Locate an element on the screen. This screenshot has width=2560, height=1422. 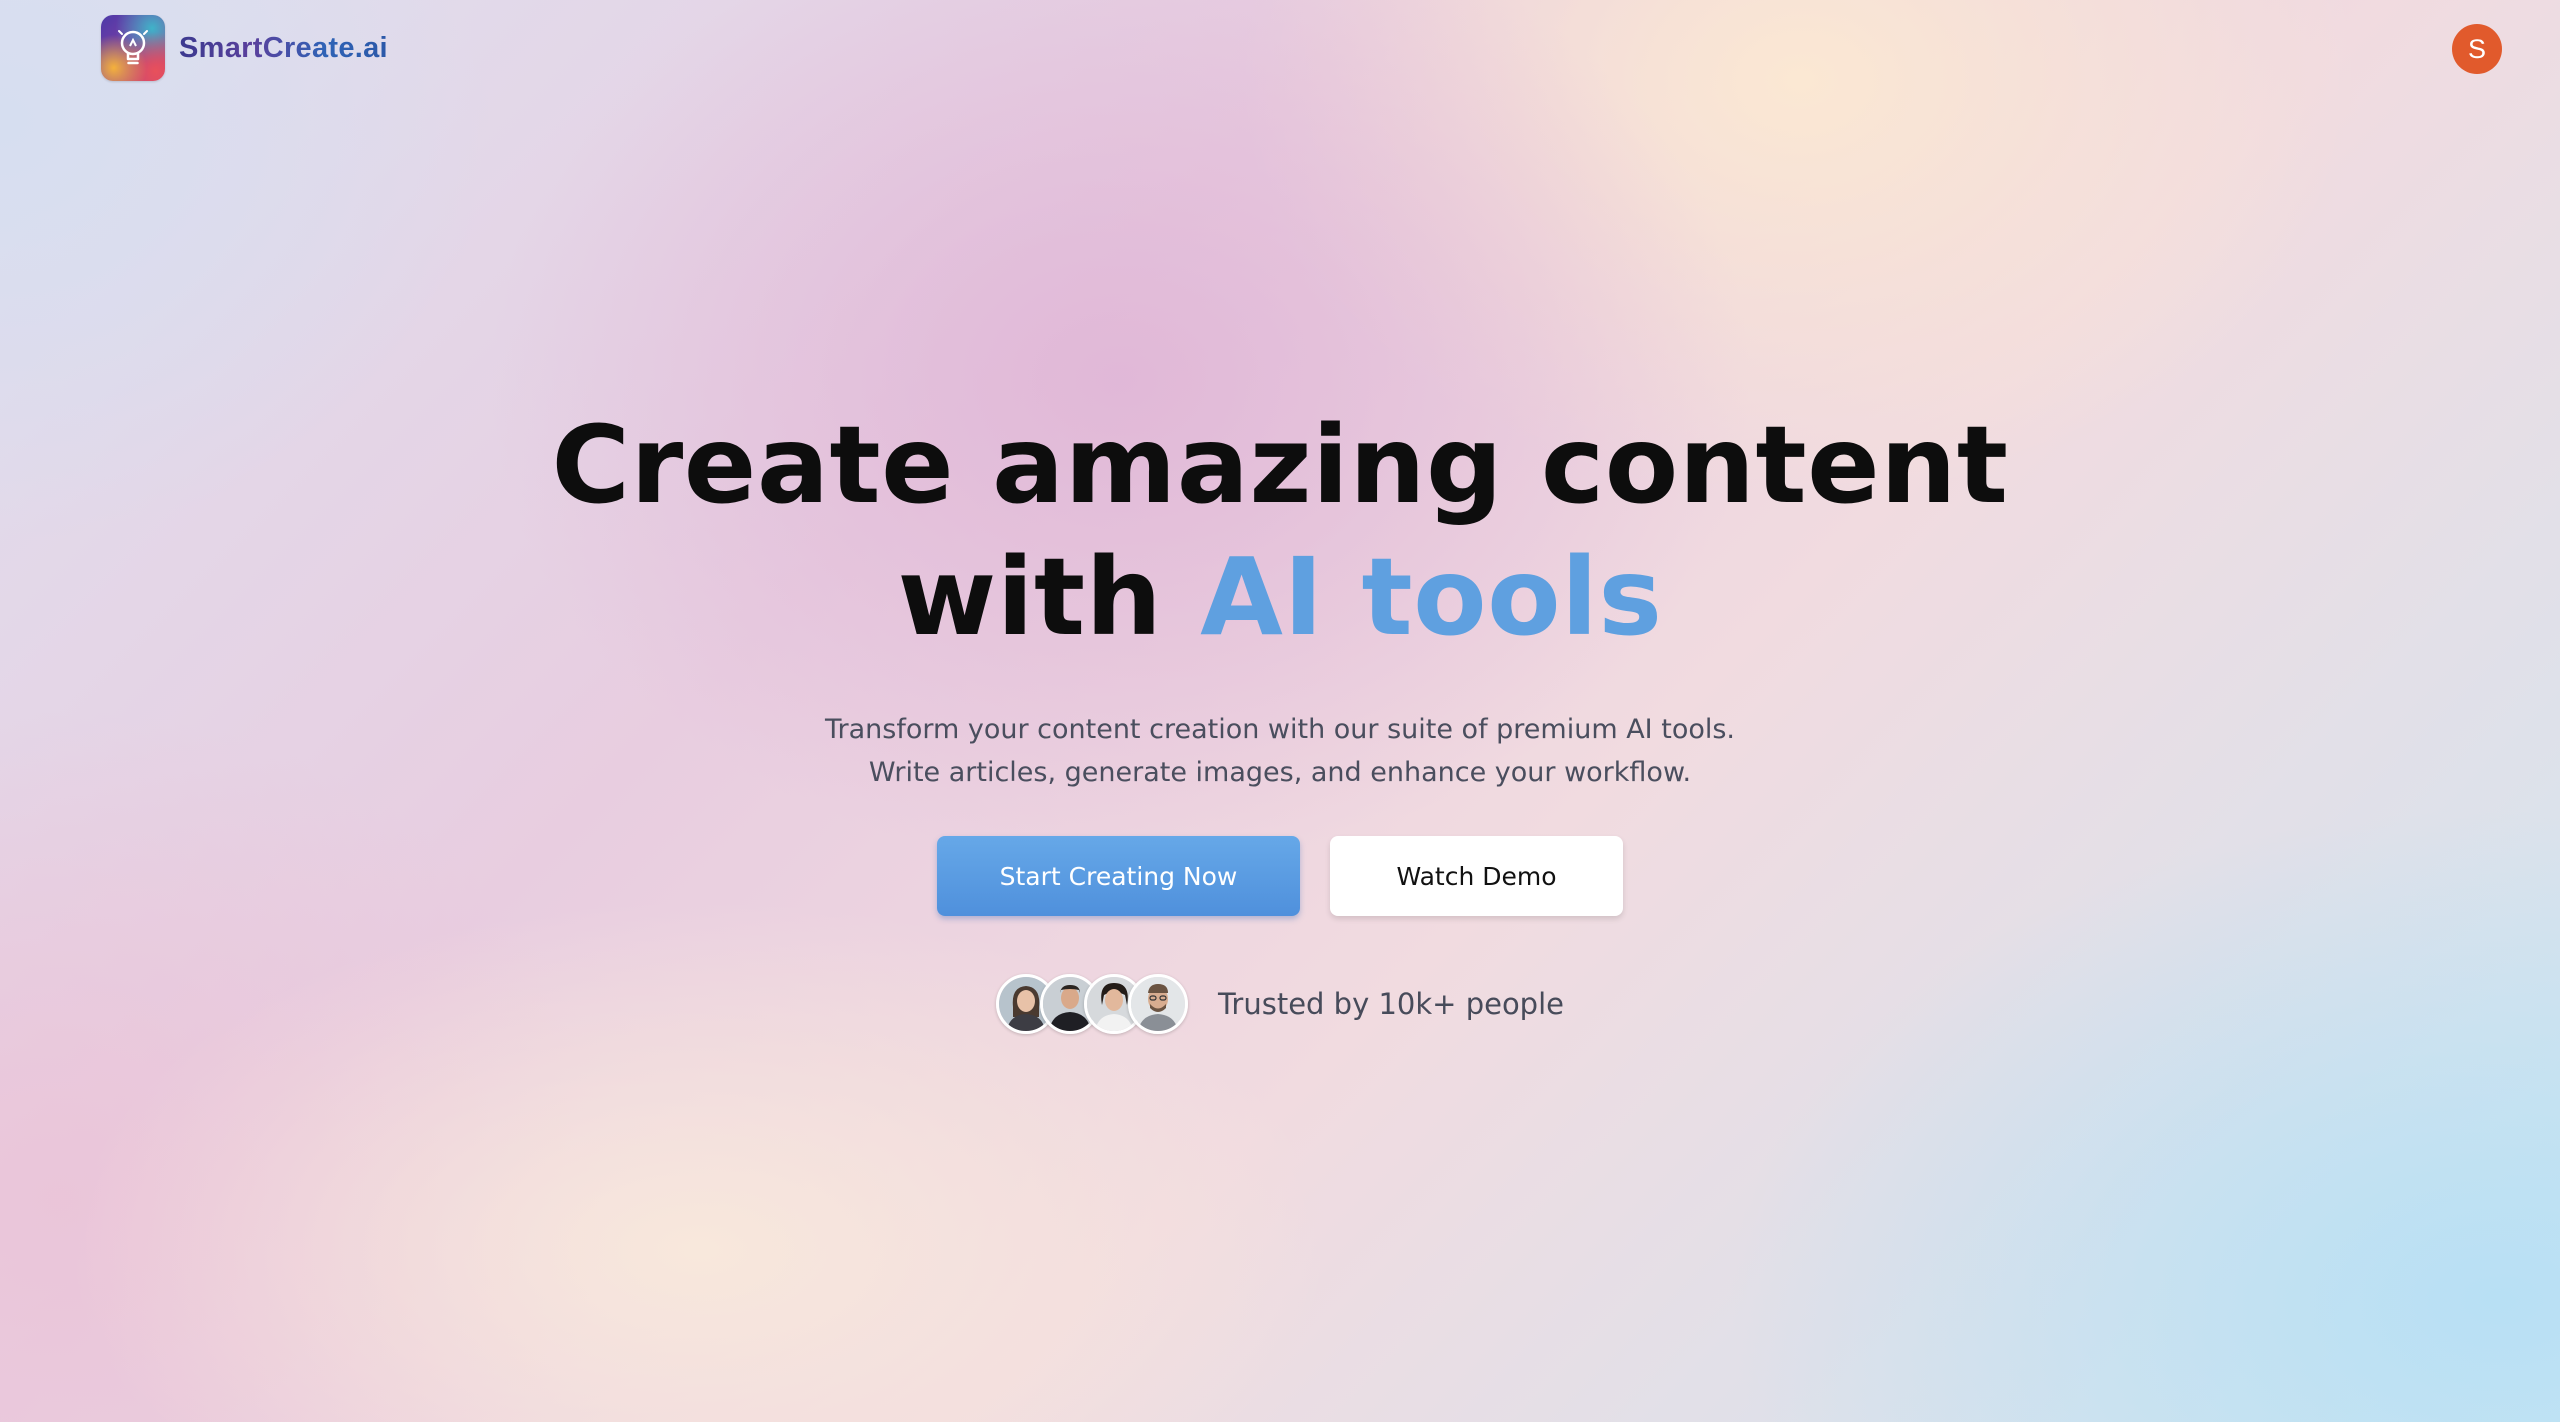
social-proof: Trusted by 10k+ people is located at coordinates (1280, 1004).